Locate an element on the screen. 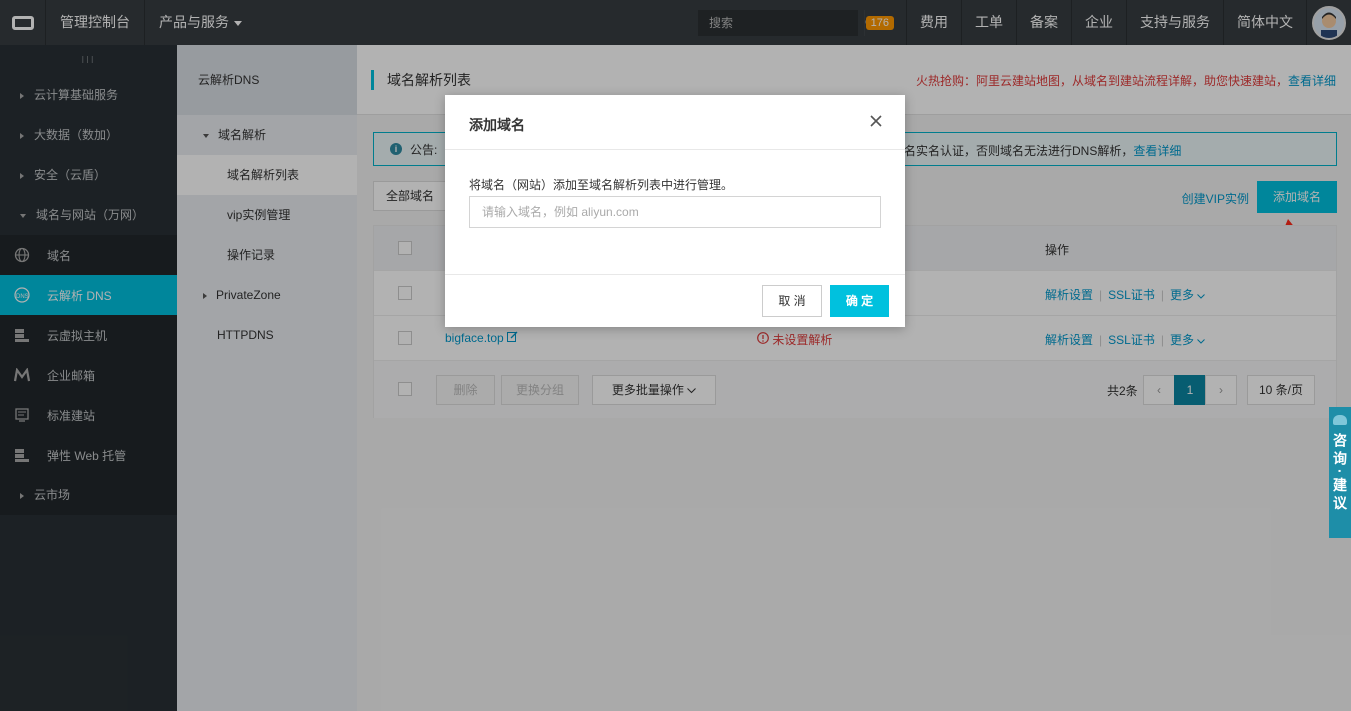 The width and height of the screenshot is (1351, 711). consult-feedback-tab: 咨询·建议 is located at coordinates (1340, 472).